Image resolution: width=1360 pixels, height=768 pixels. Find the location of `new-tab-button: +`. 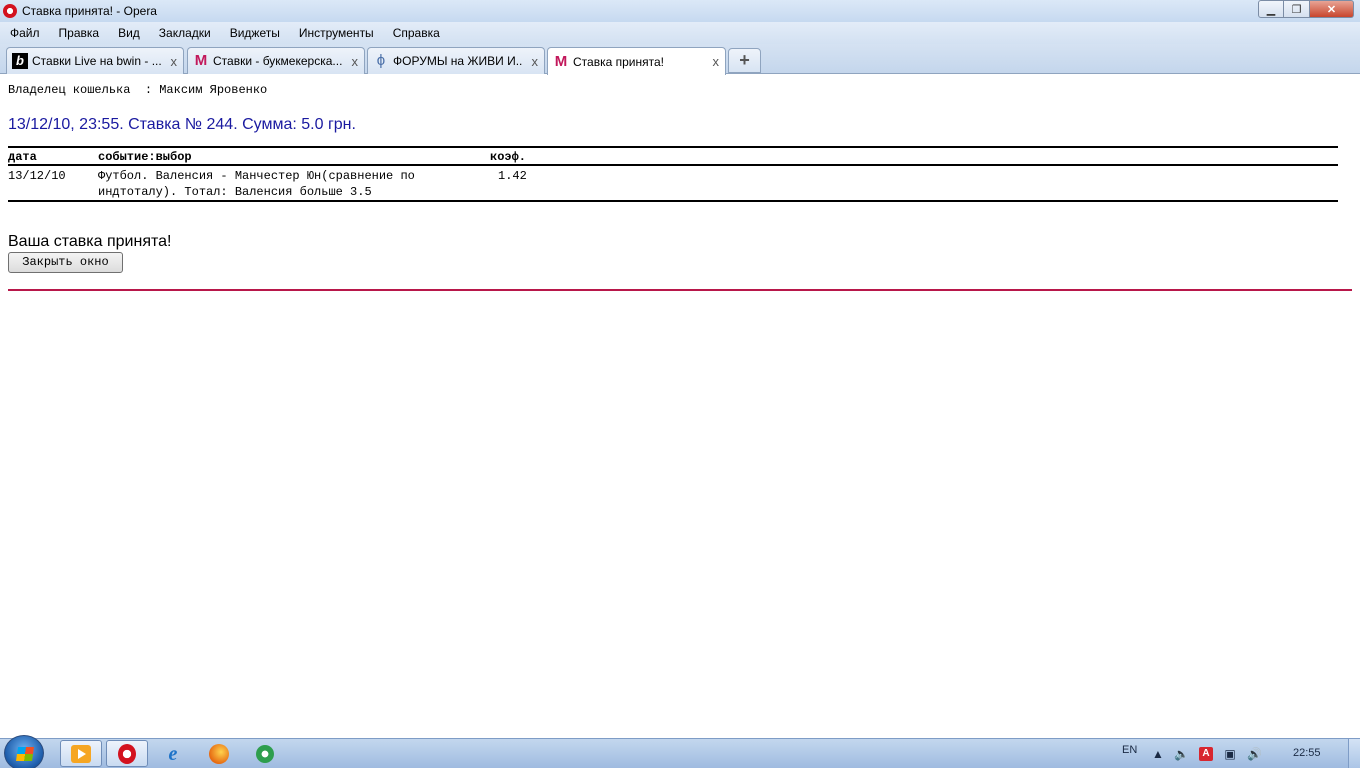

new-tab-button: + is located at coordinates (744, 60).